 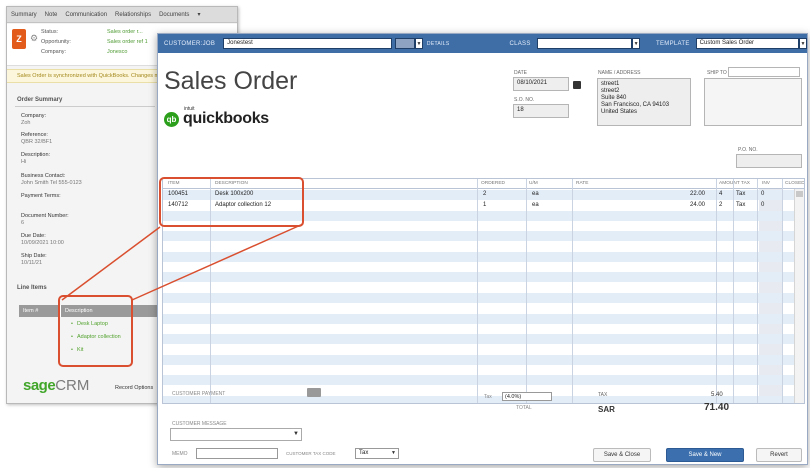 I want to click on qb-customer-lookup-button, so click(x=405, y=43).